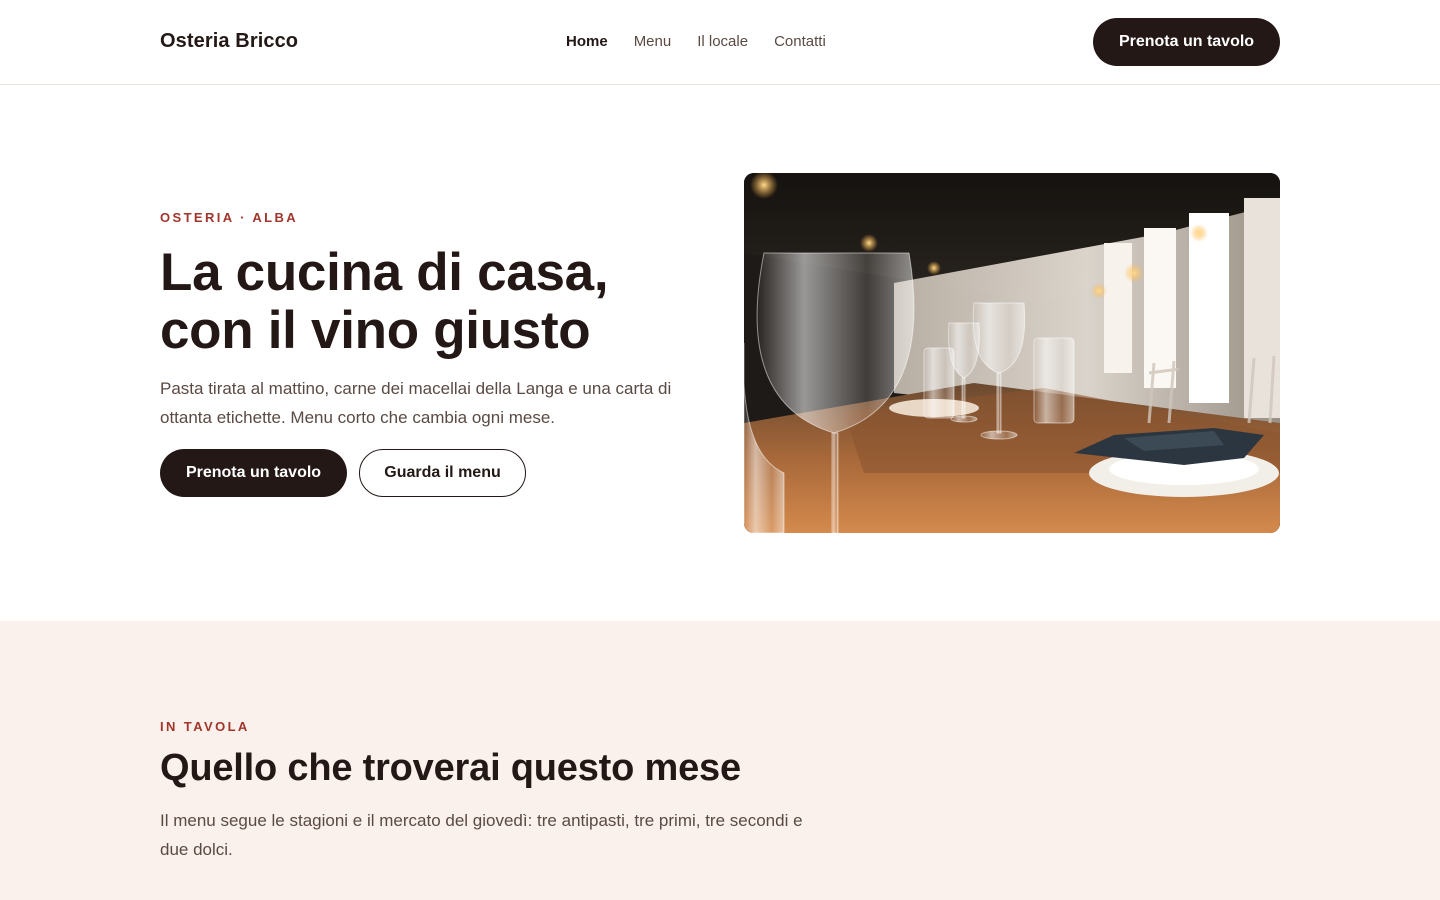  Describe the element at coordinates (375, 330) in the screenshot. I see `hero-title-line-2: con il vino giusto` at that location.